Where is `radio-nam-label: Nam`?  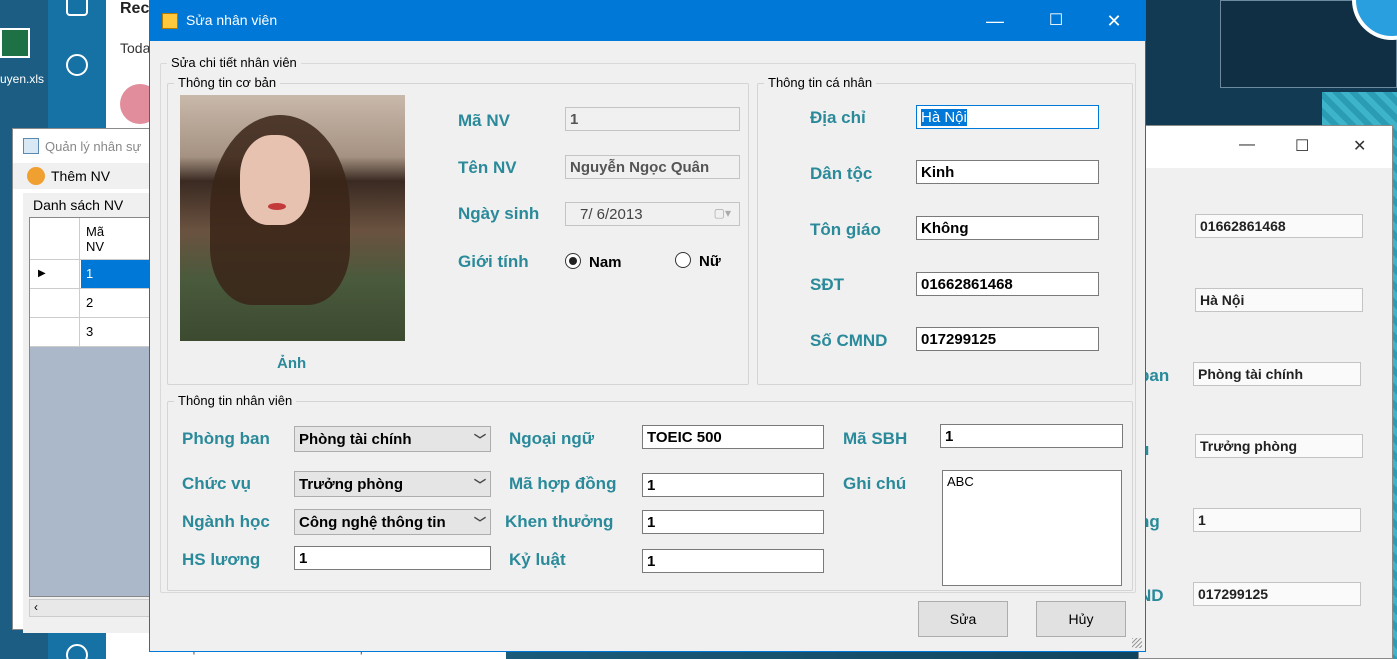
radio-nam-label: Nam is located at coordinates (605, 262).